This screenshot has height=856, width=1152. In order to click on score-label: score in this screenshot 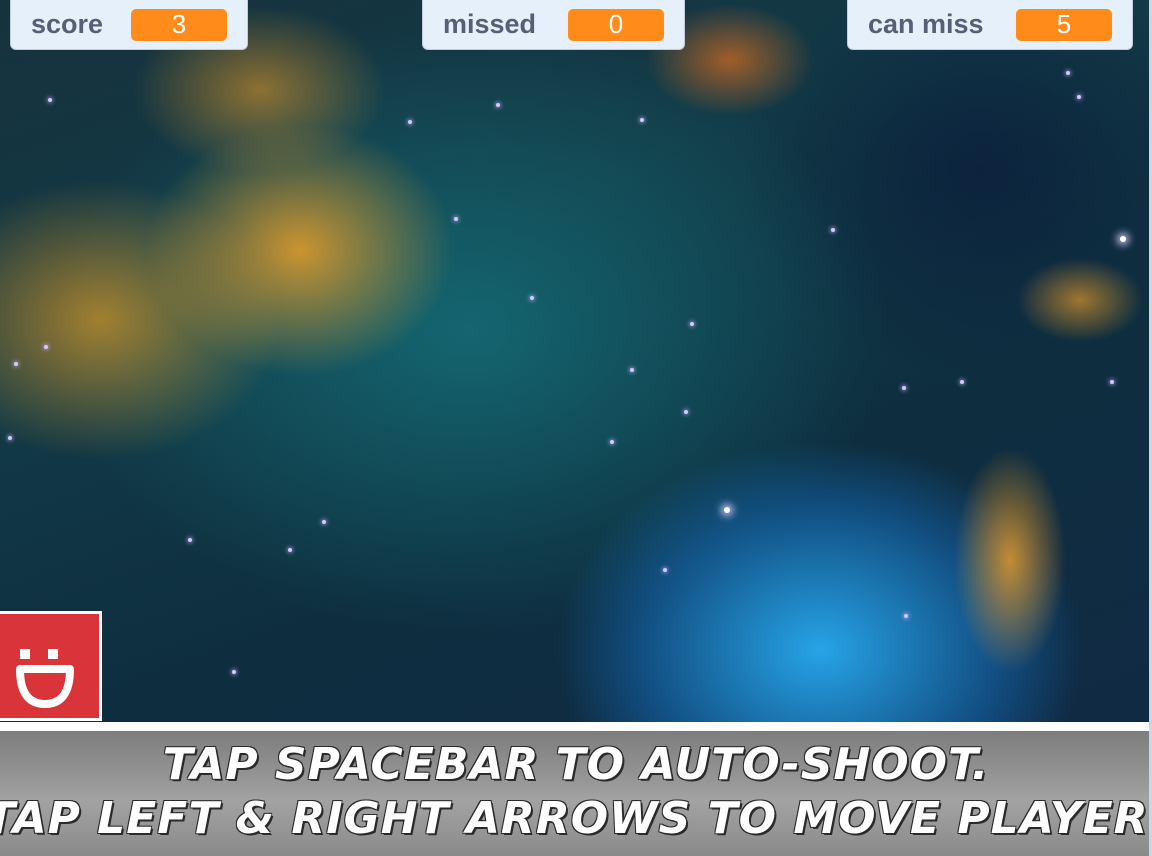, I will do `click(67, 24)`.